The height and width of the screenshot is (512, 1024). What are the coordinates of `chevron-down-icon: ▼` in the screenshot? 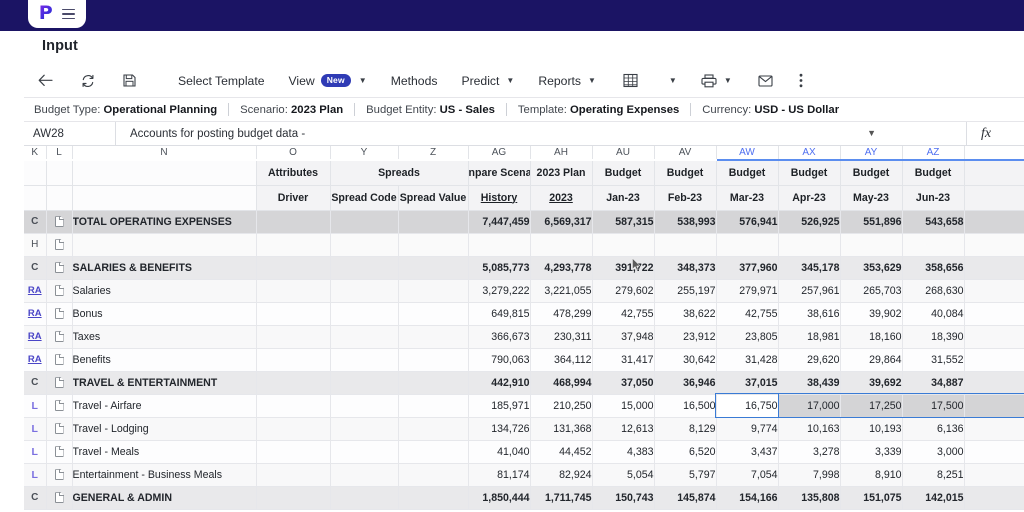 It's located at (871, 133).